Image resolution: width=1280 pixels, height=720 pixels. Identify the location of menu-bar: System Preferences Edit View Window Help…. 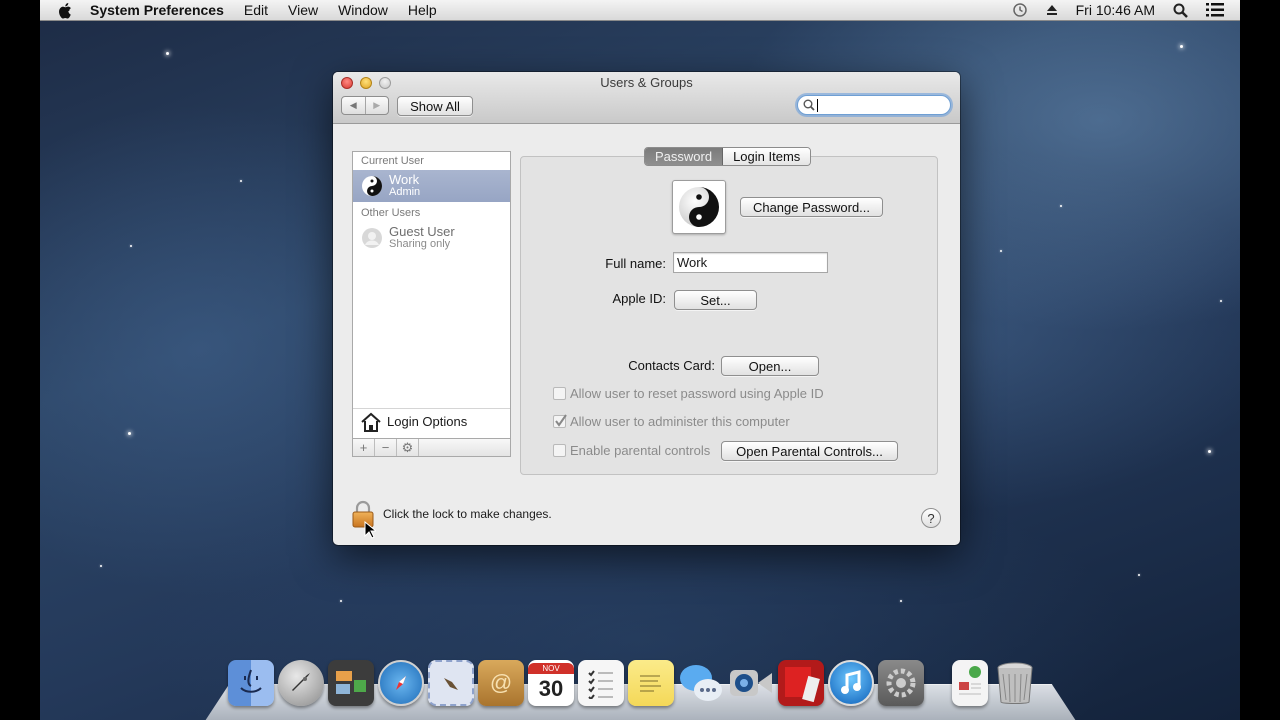
(640, 10).